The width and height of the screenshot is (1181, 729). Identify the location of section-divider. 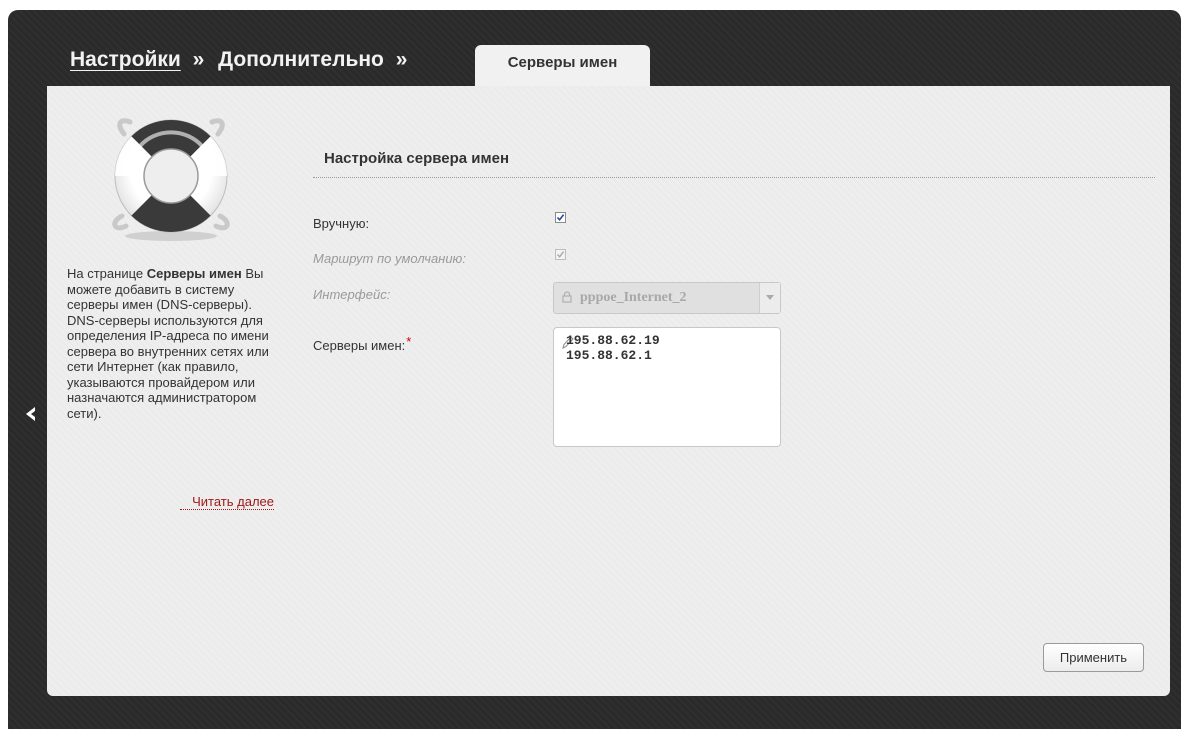
(734, 177).